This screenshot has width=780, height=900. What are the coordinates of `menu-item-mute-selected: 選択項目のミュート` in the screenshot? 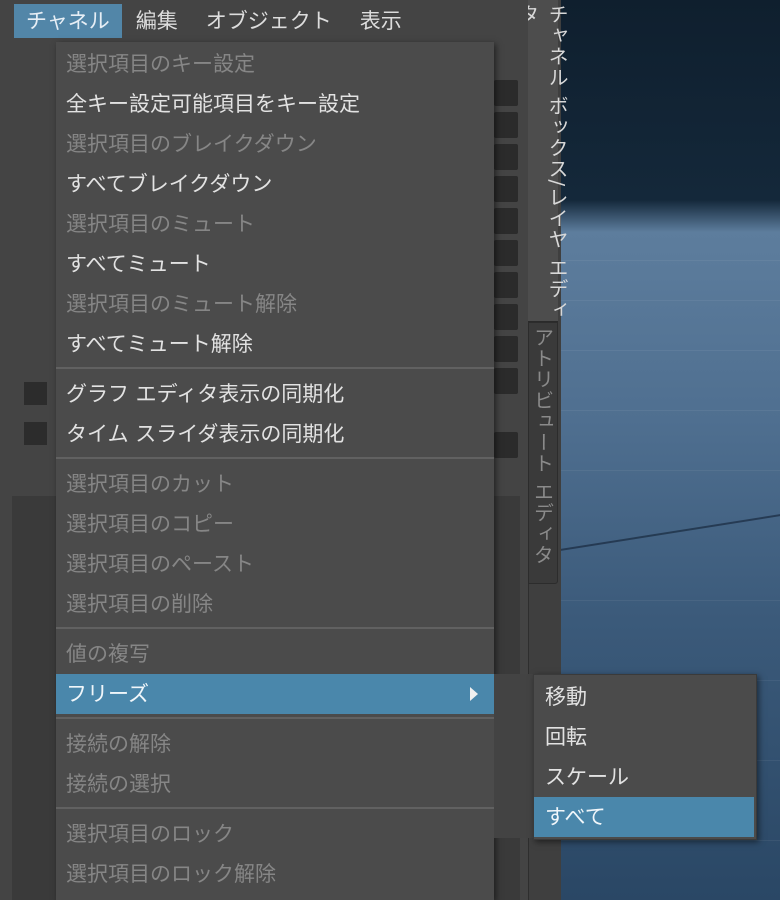 It's located at (160, 224).